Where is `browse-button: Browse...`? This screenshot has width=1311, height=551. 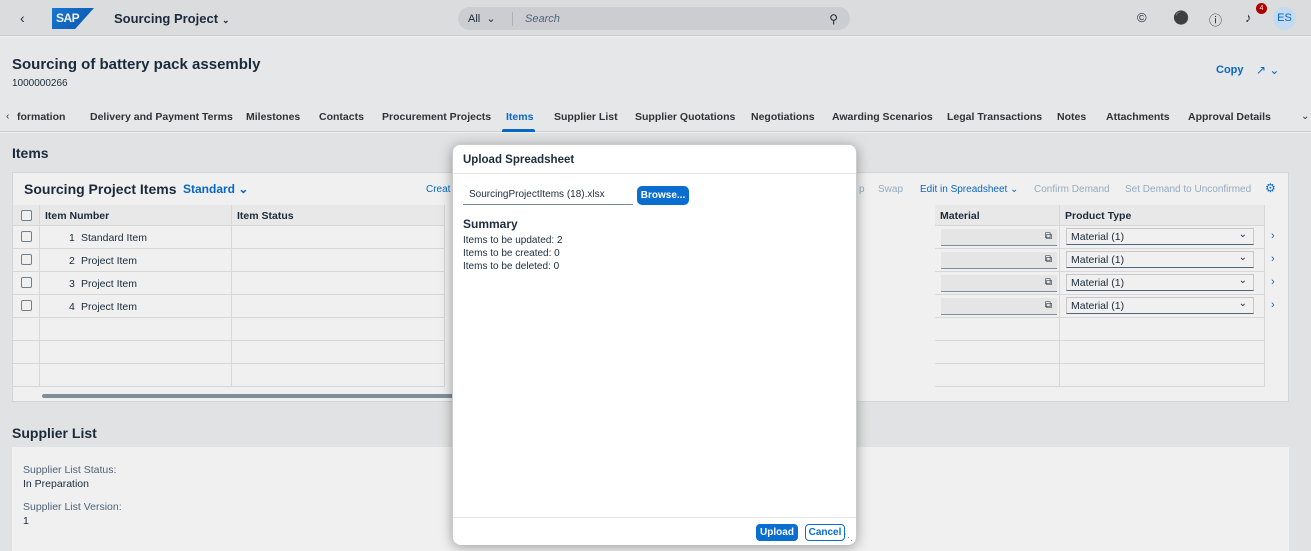
browse-button: Browse... is located at coordinates (663, 195).